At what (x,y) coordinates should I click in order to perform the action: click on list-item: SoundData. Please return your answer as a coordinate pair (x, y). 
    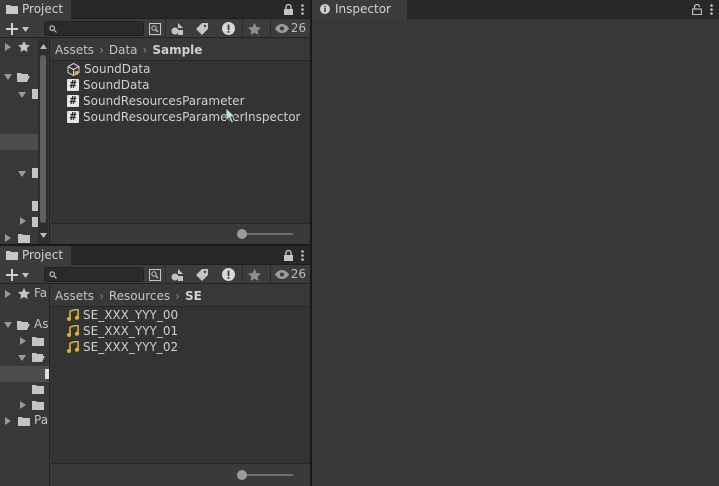
    Looking at the image, I should click on (108, 69).